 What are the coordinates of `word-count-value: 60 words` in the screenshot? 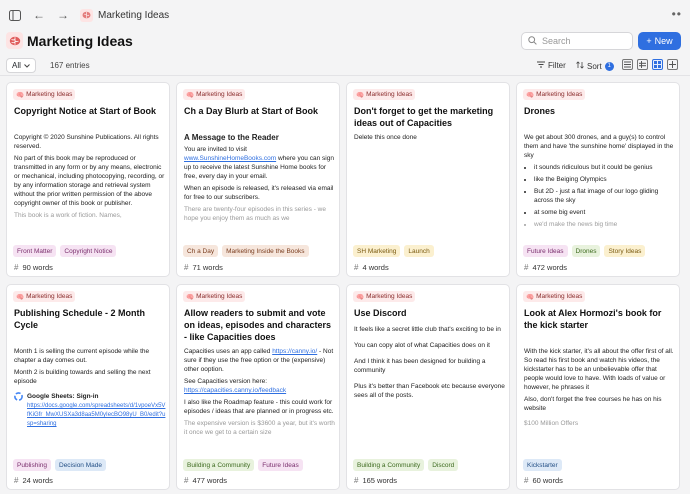 It's located at (547, 480).